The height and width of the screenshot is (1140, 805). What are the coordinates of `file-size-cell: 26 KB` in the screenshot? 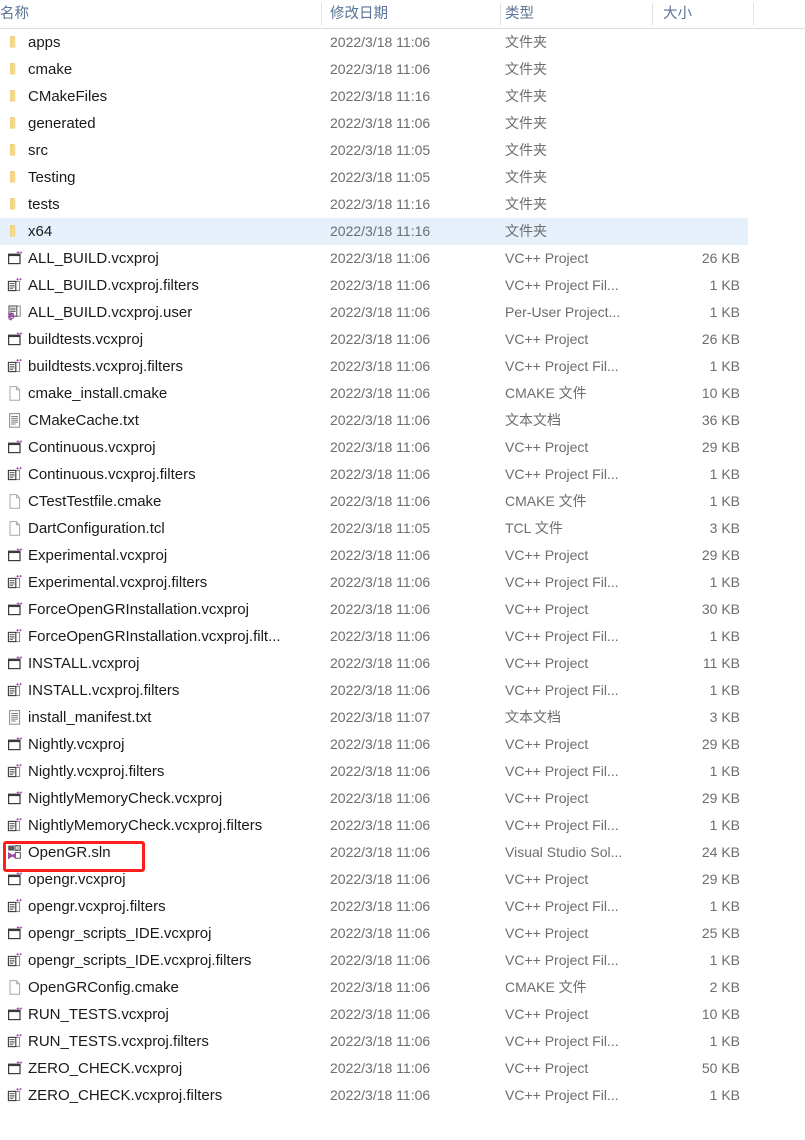 It's located at (720, 258).